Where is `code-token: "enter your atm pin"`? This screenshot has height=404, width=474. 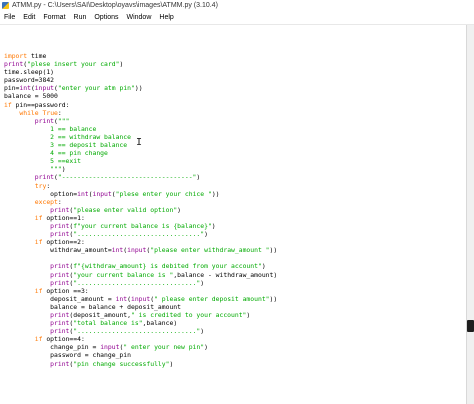 code-token: "enter your atm pin" is located at coordinates (96, 88).